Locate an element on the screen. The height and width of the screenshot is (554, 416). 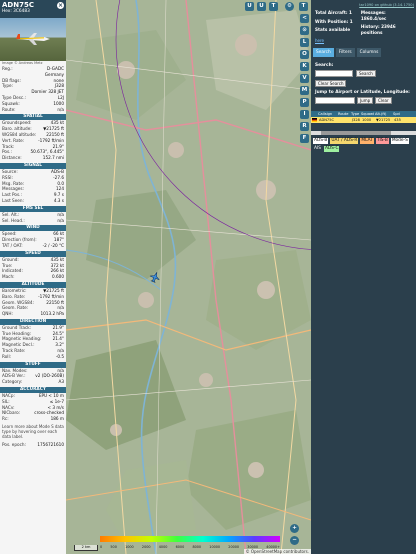
side-toolbar-button: M is located at coordinates (304, 90).